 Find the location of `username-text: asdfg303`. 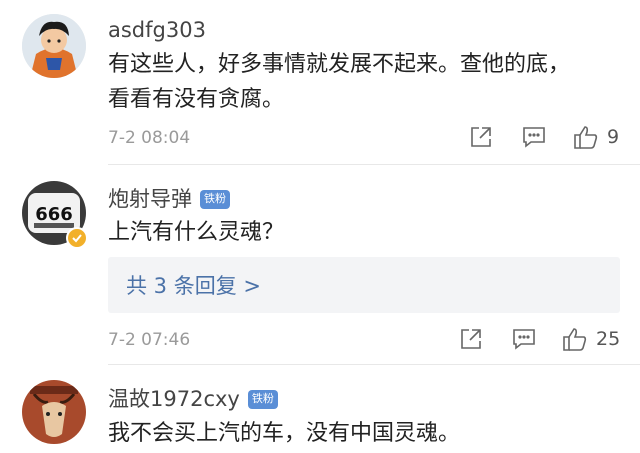

username-text: asdfg303 is located at coordinates (157, 30).